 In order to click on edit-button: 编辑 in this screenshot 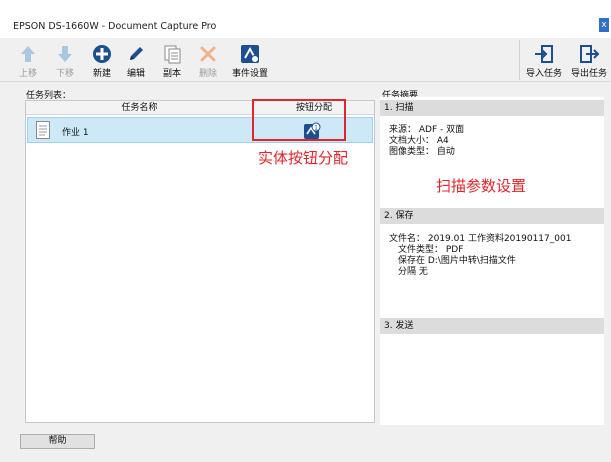, I will do `click(136, 60)`.